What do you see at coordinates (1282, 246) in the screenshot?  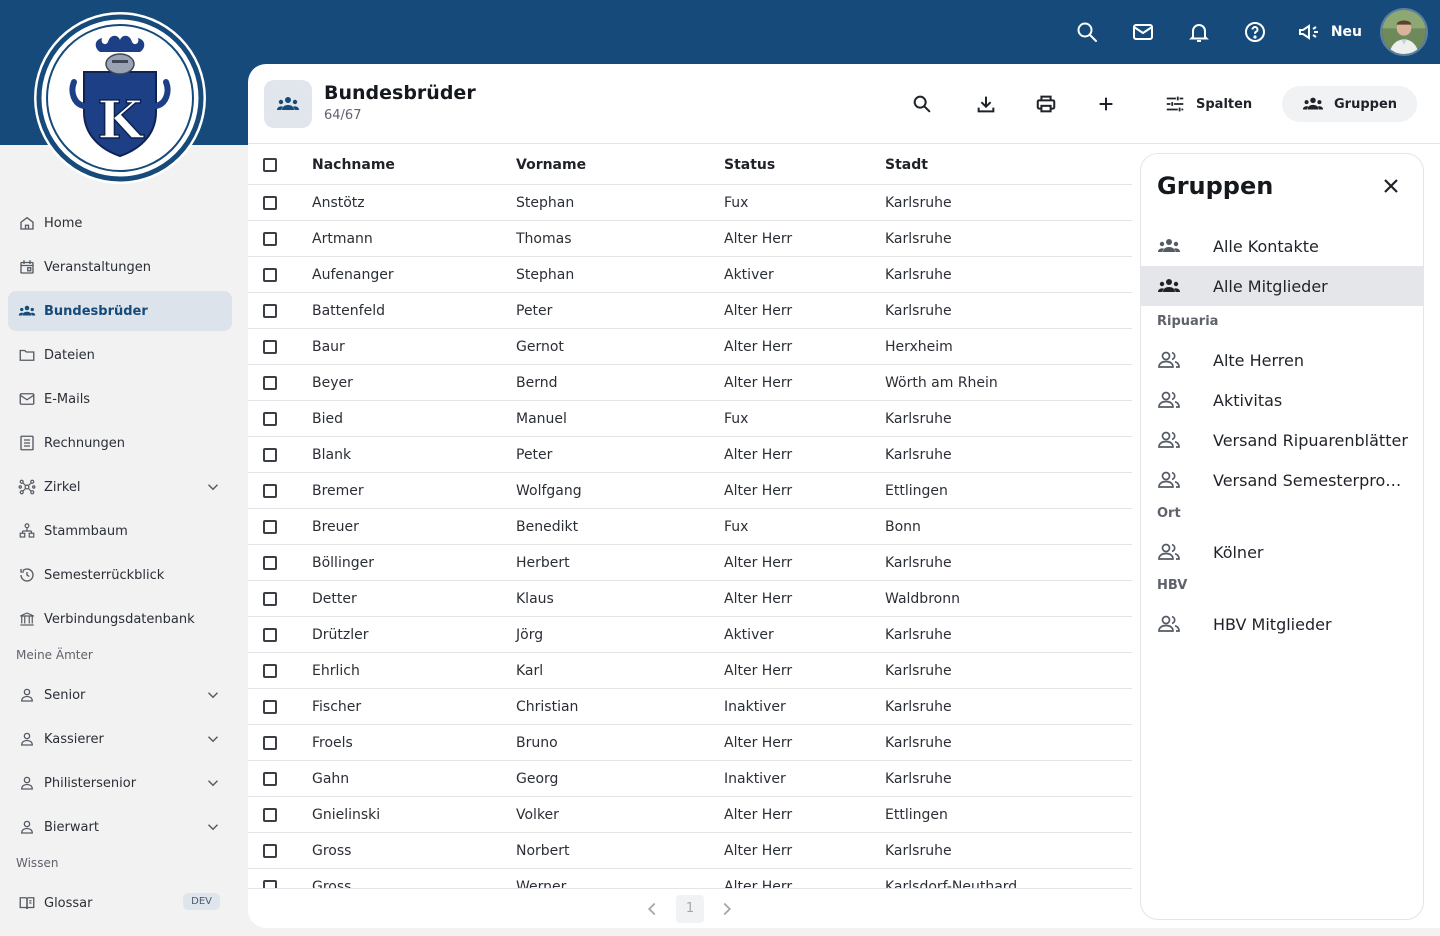 I see `group-item: Alle Kontakte` at bounding box center [1282, 246].